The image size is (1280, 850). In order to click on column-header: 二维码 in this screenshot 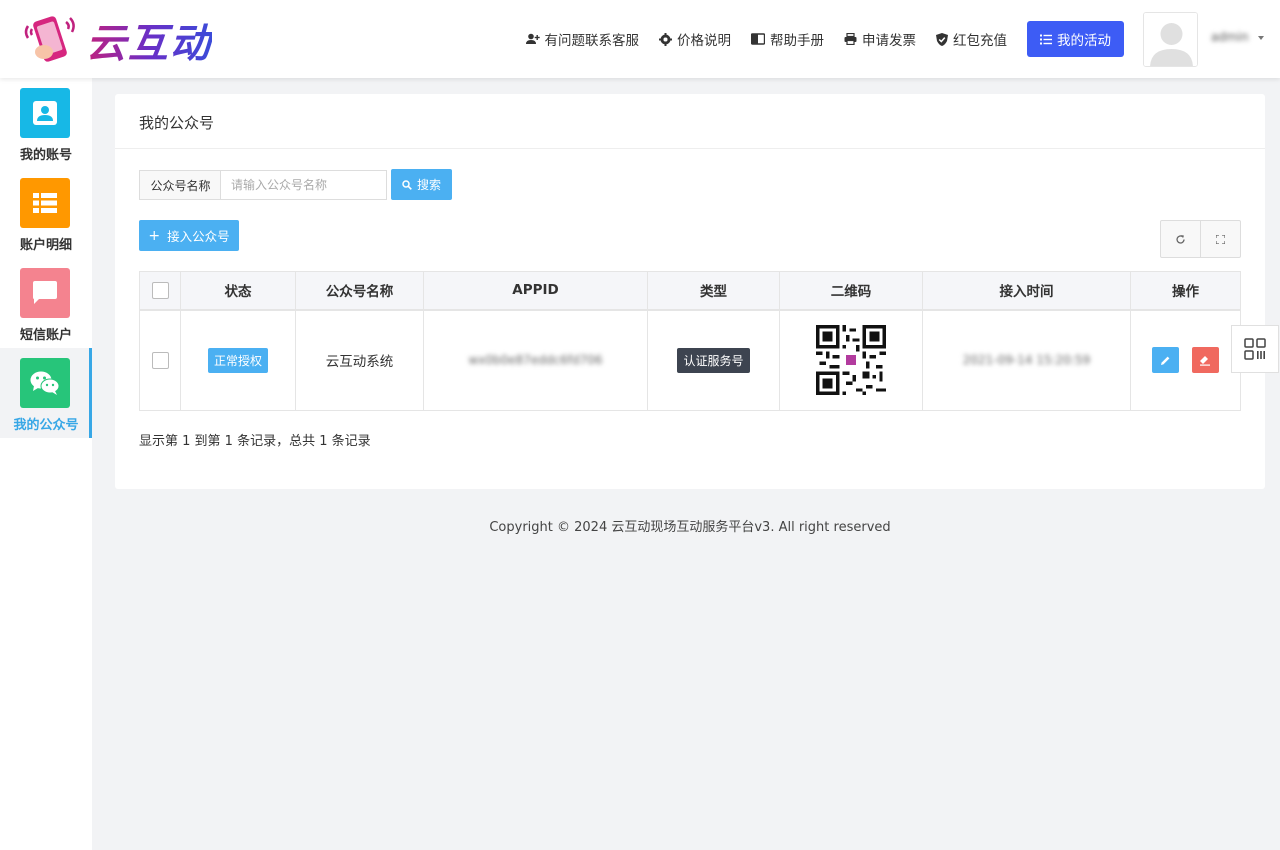, I will do `click(851, 291)`.